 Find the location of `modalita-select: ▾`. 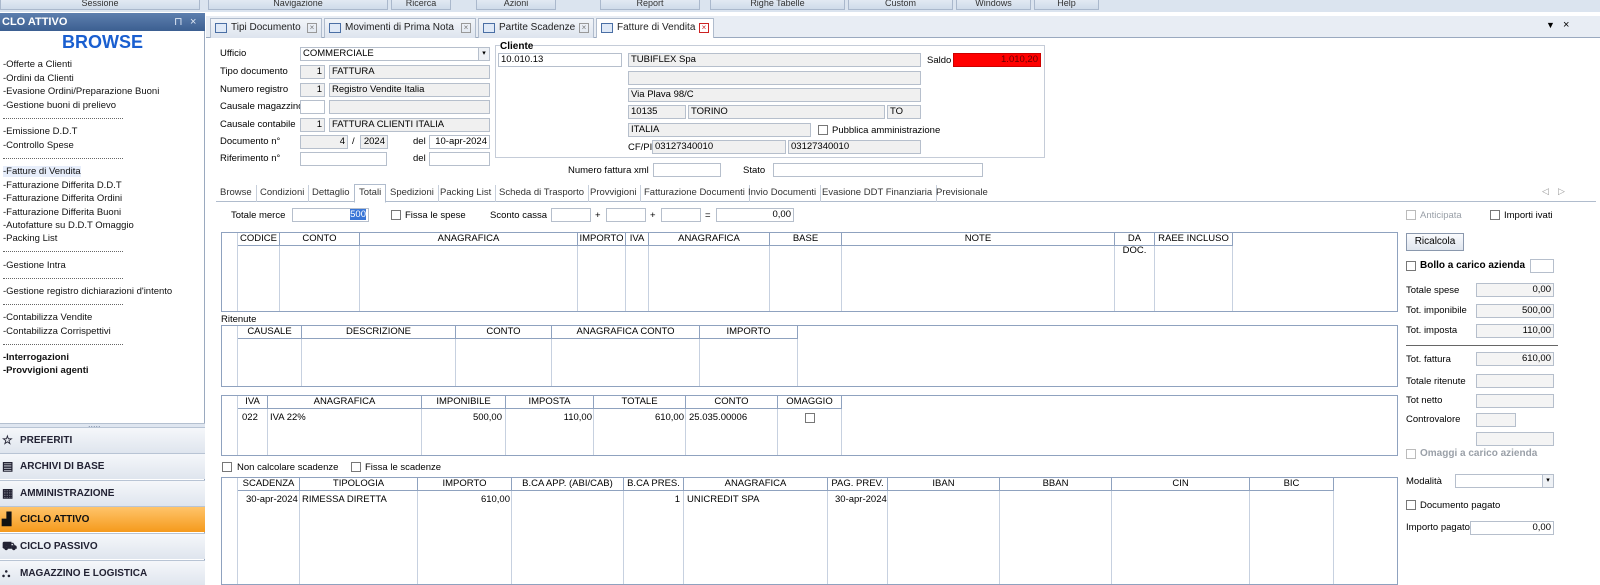

modalita-select: ▾ is located at coordinates (1504, 481).